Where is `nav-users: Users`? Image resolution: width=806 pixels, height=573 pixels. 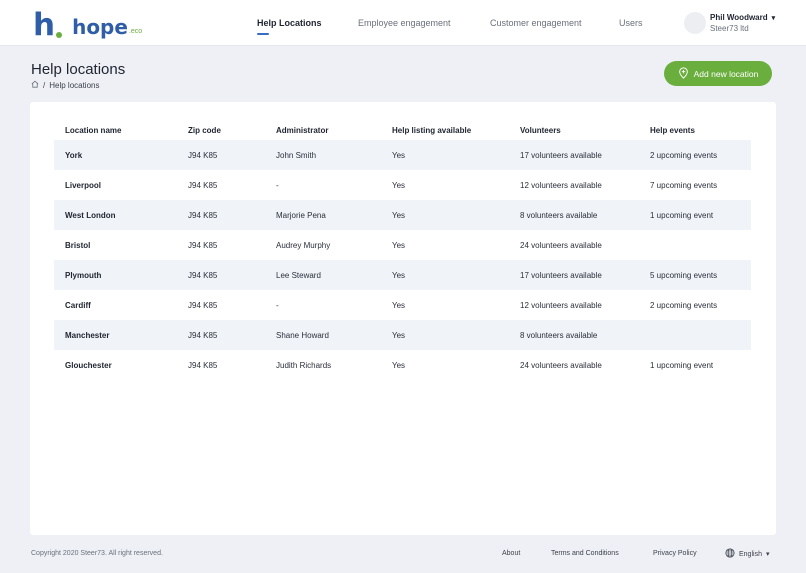
nav-users: Users is located at coordinates (631, 23).